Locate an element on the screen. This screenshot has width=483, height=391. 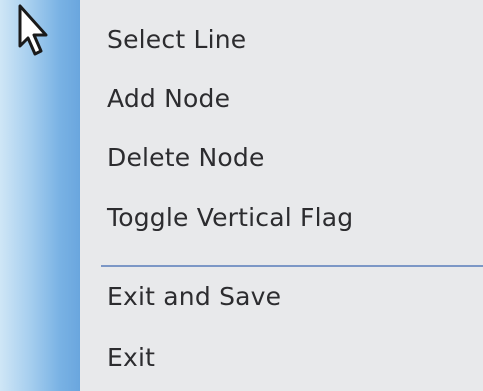
menu-item-delete-node: Delete Node is located at coordinates (281, 159).